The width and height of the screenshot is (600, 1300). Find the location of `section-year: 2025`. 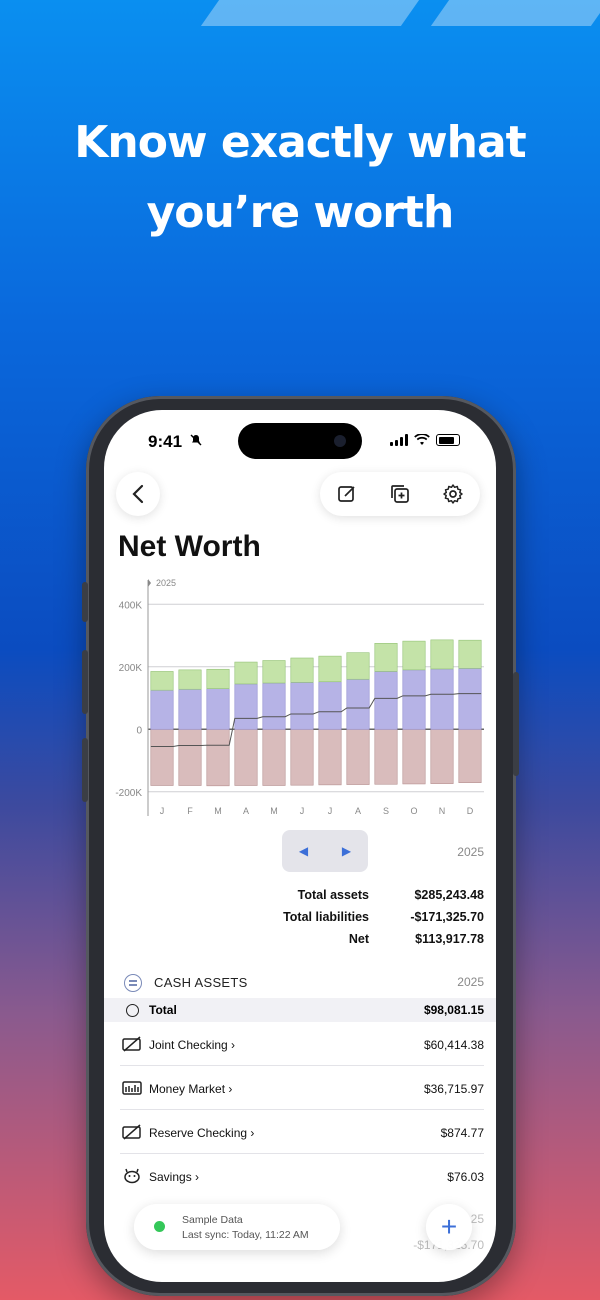

section-year: 2025 is located at coordinates (470, 982).